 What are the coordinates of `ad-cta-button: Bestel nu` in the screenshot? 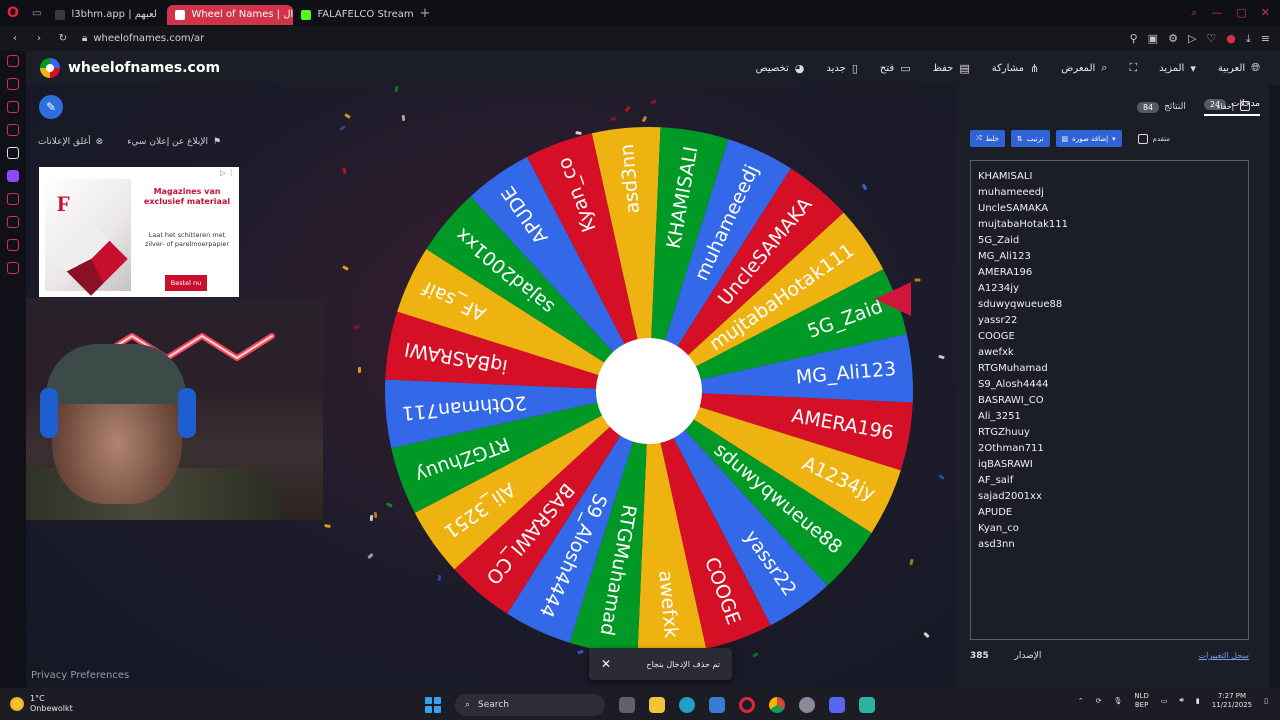 It's located at (186, 283).